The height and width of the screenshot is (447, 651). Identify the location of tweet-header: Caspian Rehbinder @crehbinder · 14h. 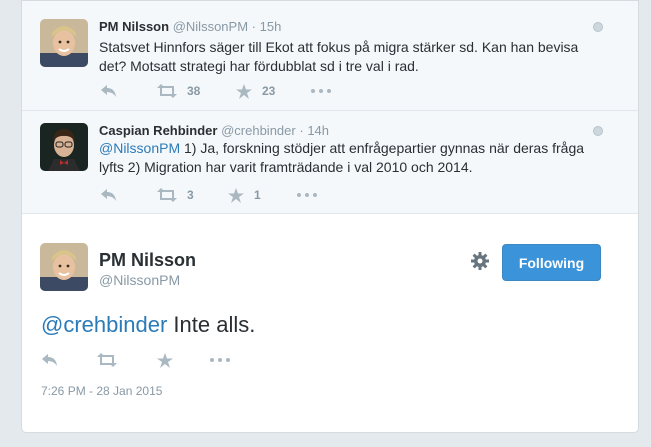
(214, 130).